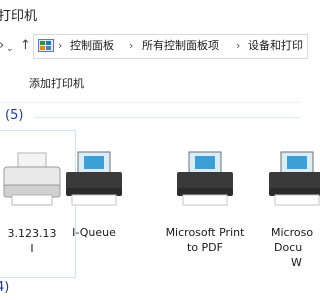  I want to click on printer-tile: I-Queue, so click(94, 204).